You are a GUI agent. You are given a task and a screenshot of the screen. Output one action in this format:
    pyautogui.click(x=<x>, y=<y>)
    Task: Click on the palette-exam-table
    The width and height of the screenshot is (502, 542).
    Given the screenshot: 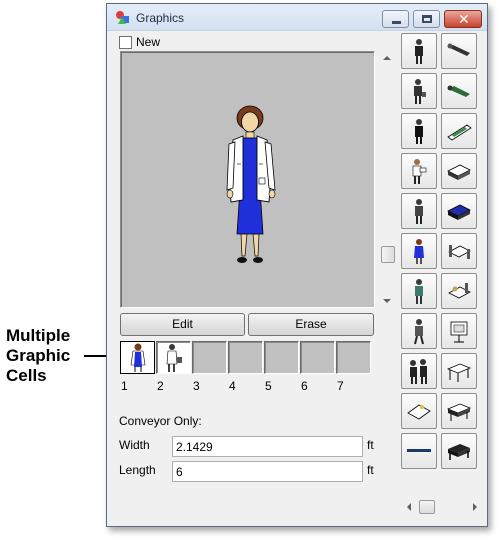 What is the action you would take?
    pyautogui.click(x=459, y=371)
    